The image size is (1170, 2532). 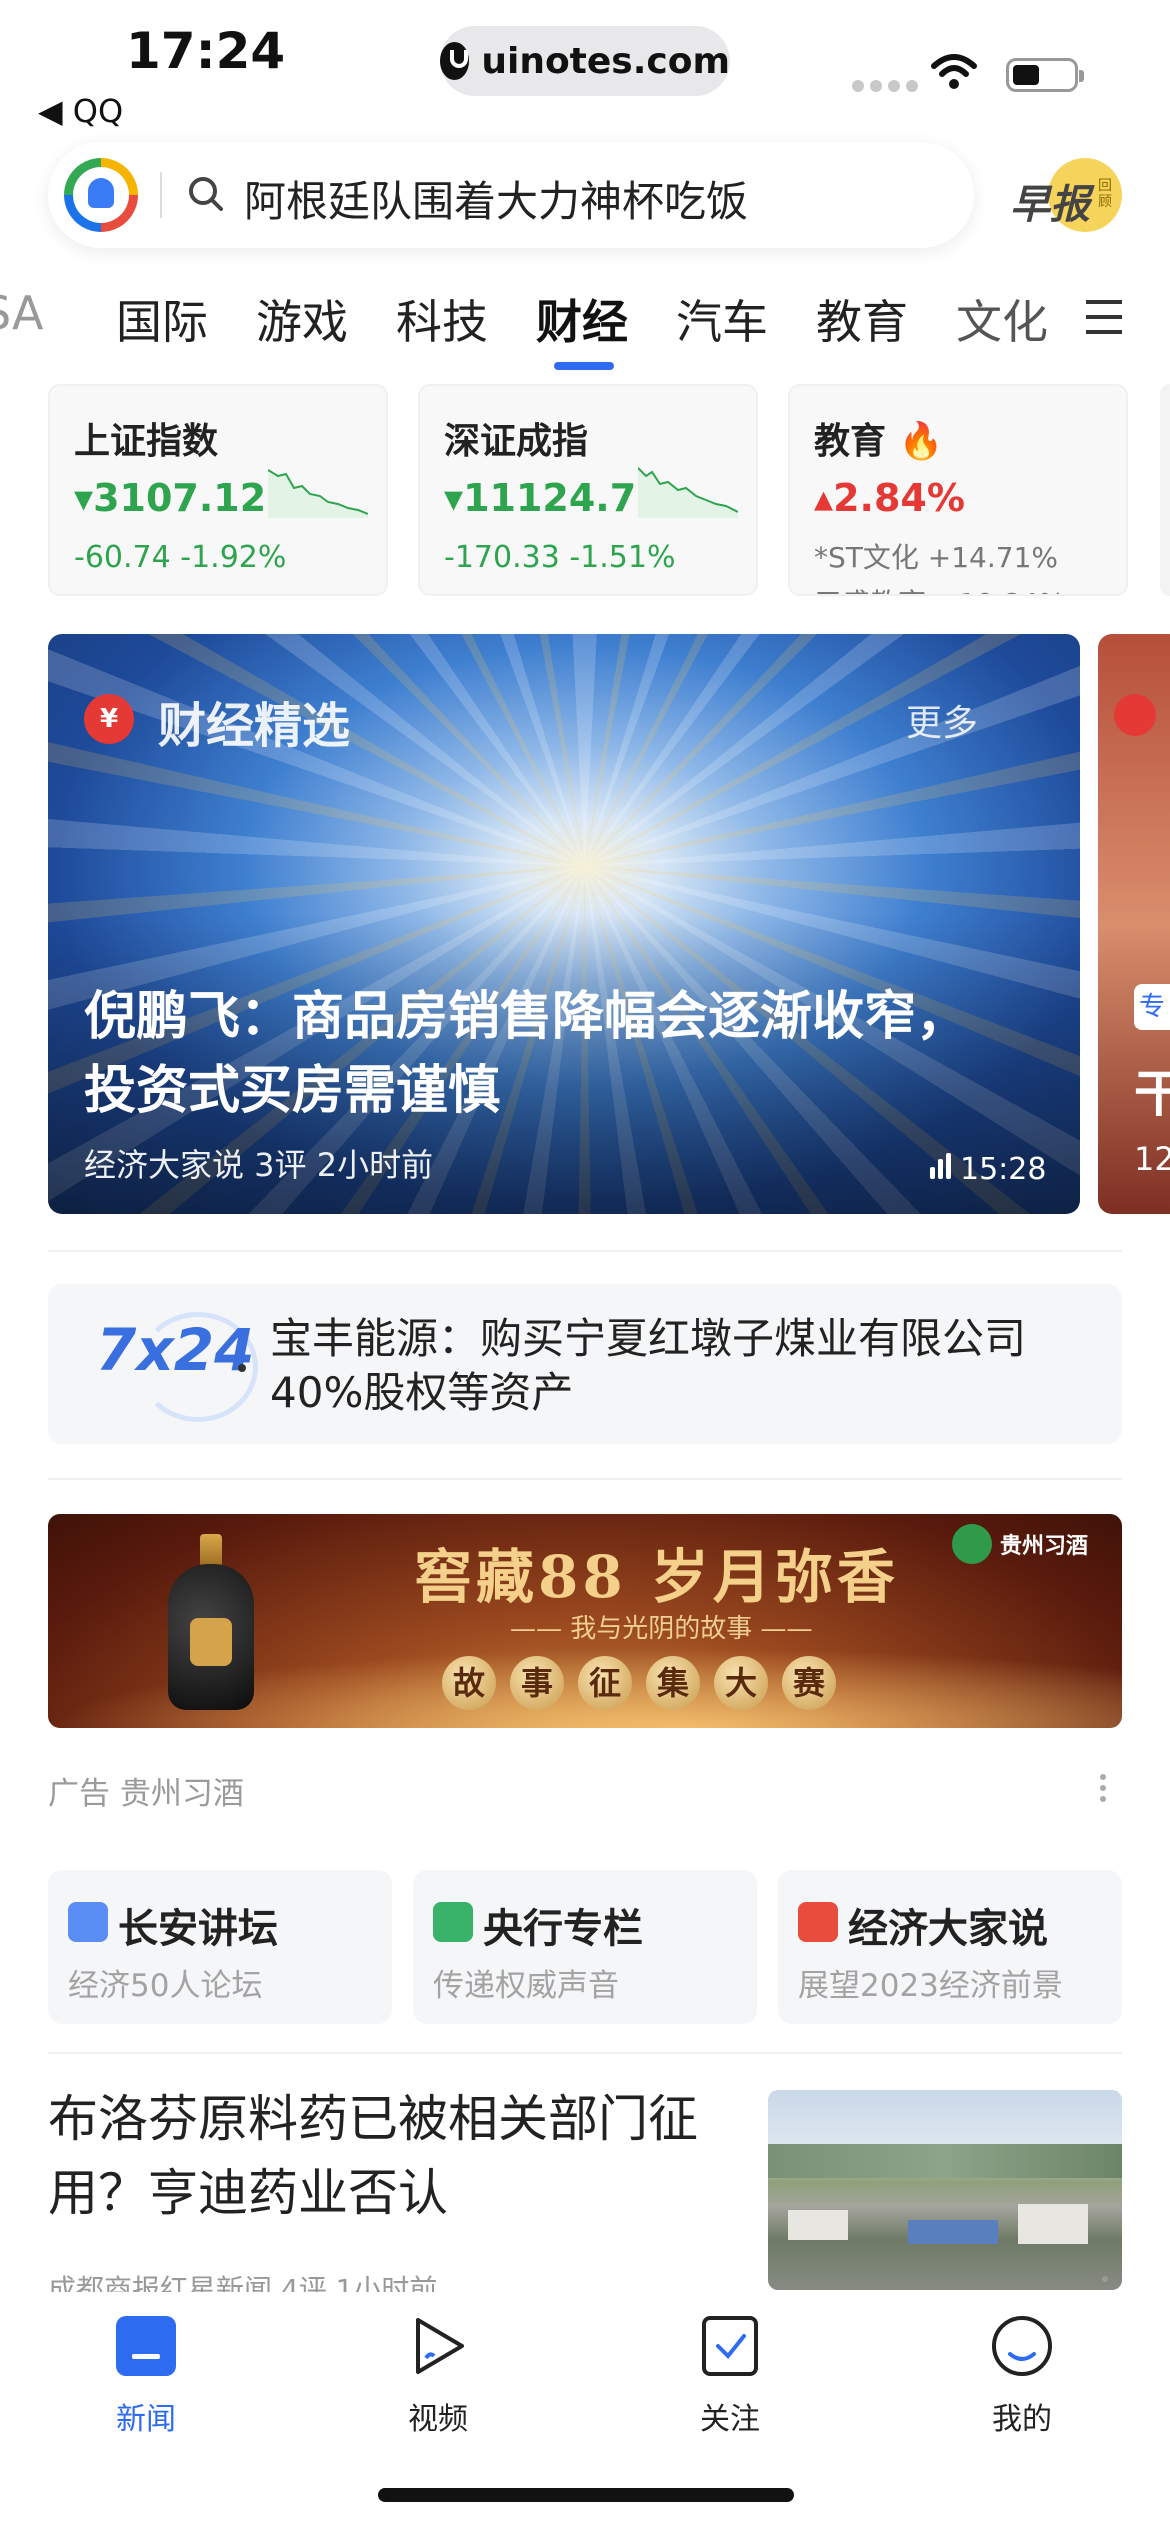 I want to click on shortcut-central-bank: 央行专栏 传递权威声音, so click(x=585, y=1947).